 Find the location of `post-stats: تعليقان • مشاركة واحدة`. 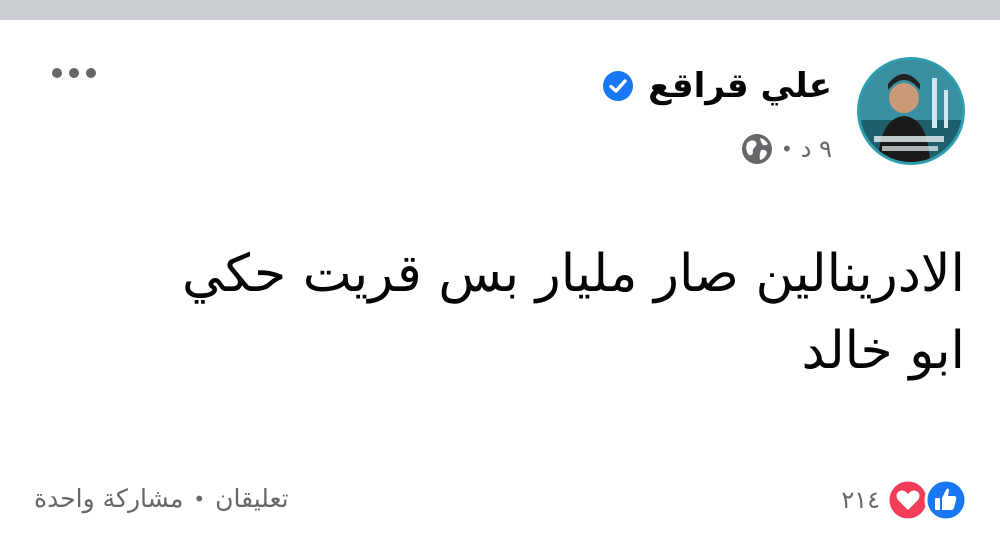

post-stats: تعليقان • مشاركة واحدة is located at coordinates (161, 498).